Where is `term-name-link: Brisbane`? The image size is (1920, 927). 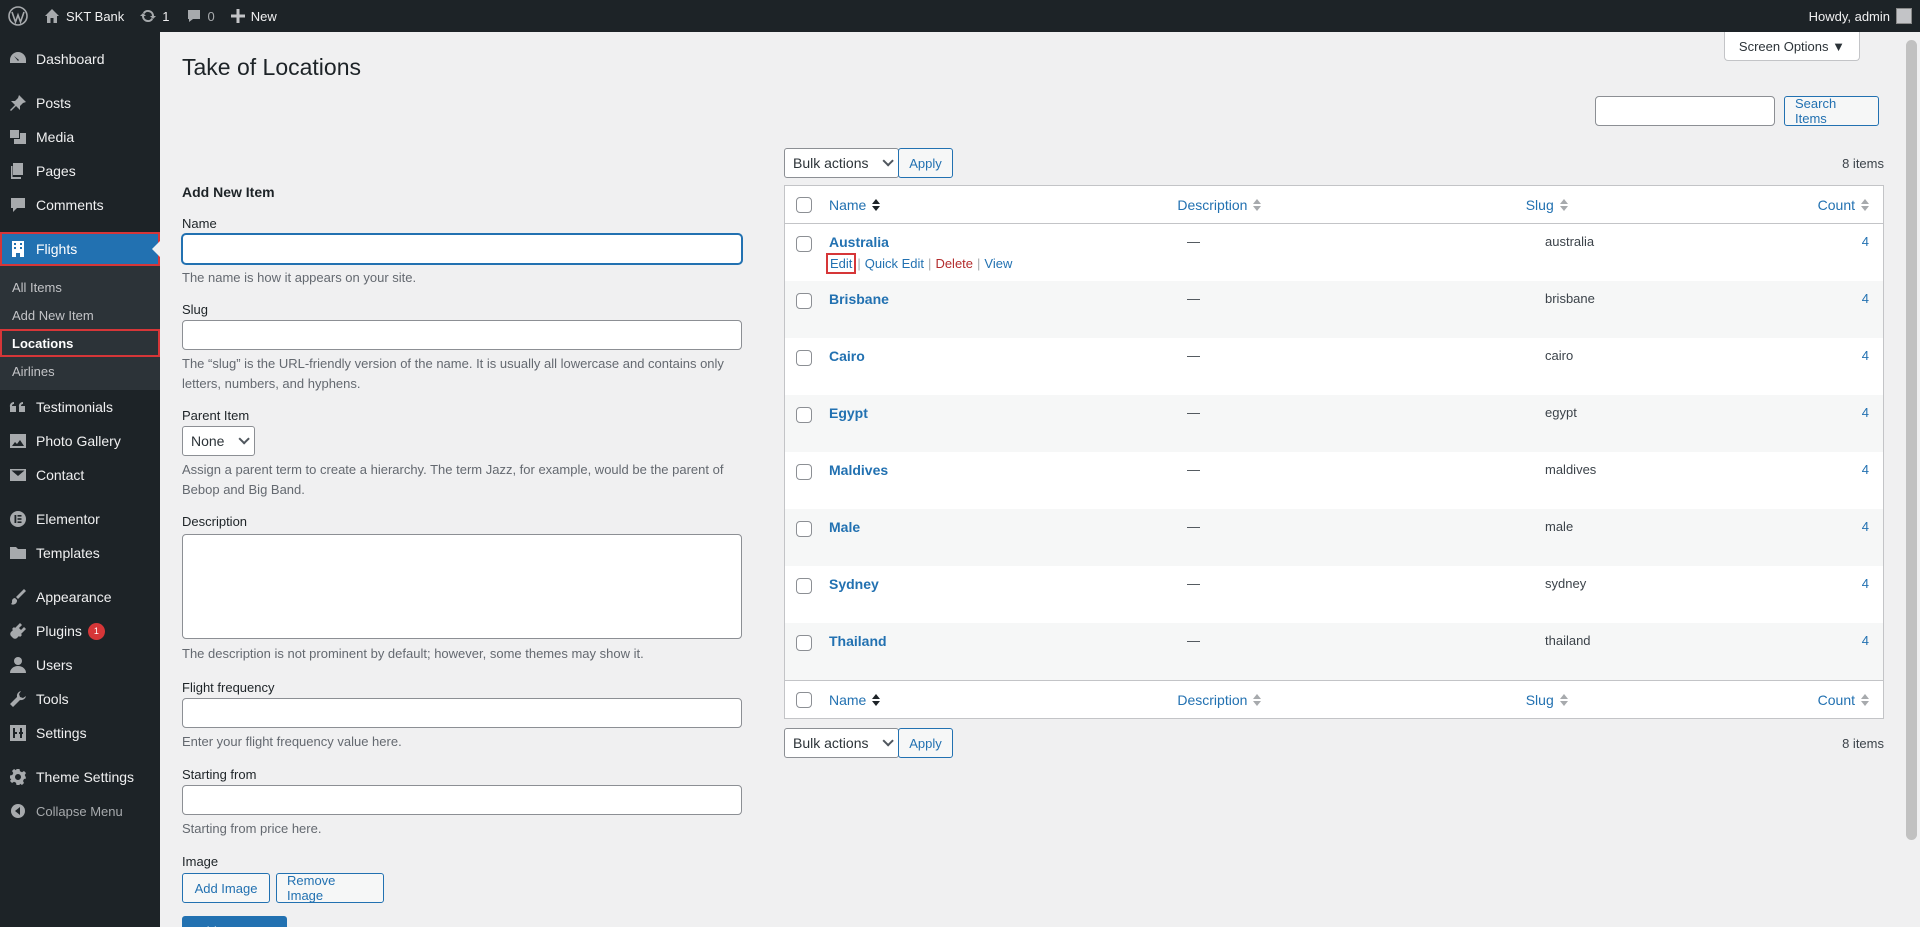
term-name-link: Brisbane is located at coordinates (1008, 299).